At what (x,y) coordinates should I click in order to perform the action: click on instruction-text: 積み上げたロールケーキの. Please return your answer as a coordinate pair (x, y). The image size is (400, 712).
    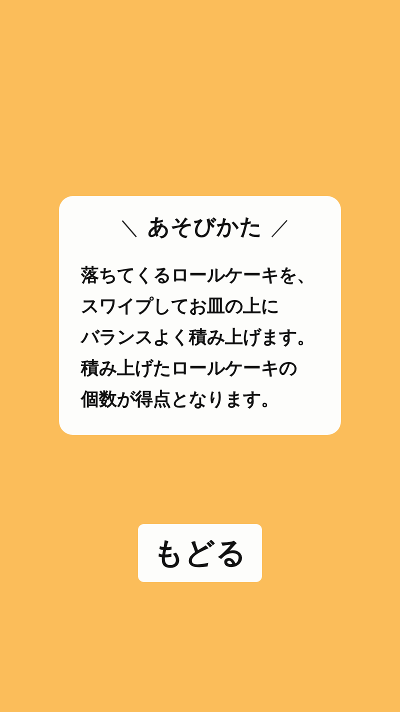
    Looking at the image, I should click on (189, 369).